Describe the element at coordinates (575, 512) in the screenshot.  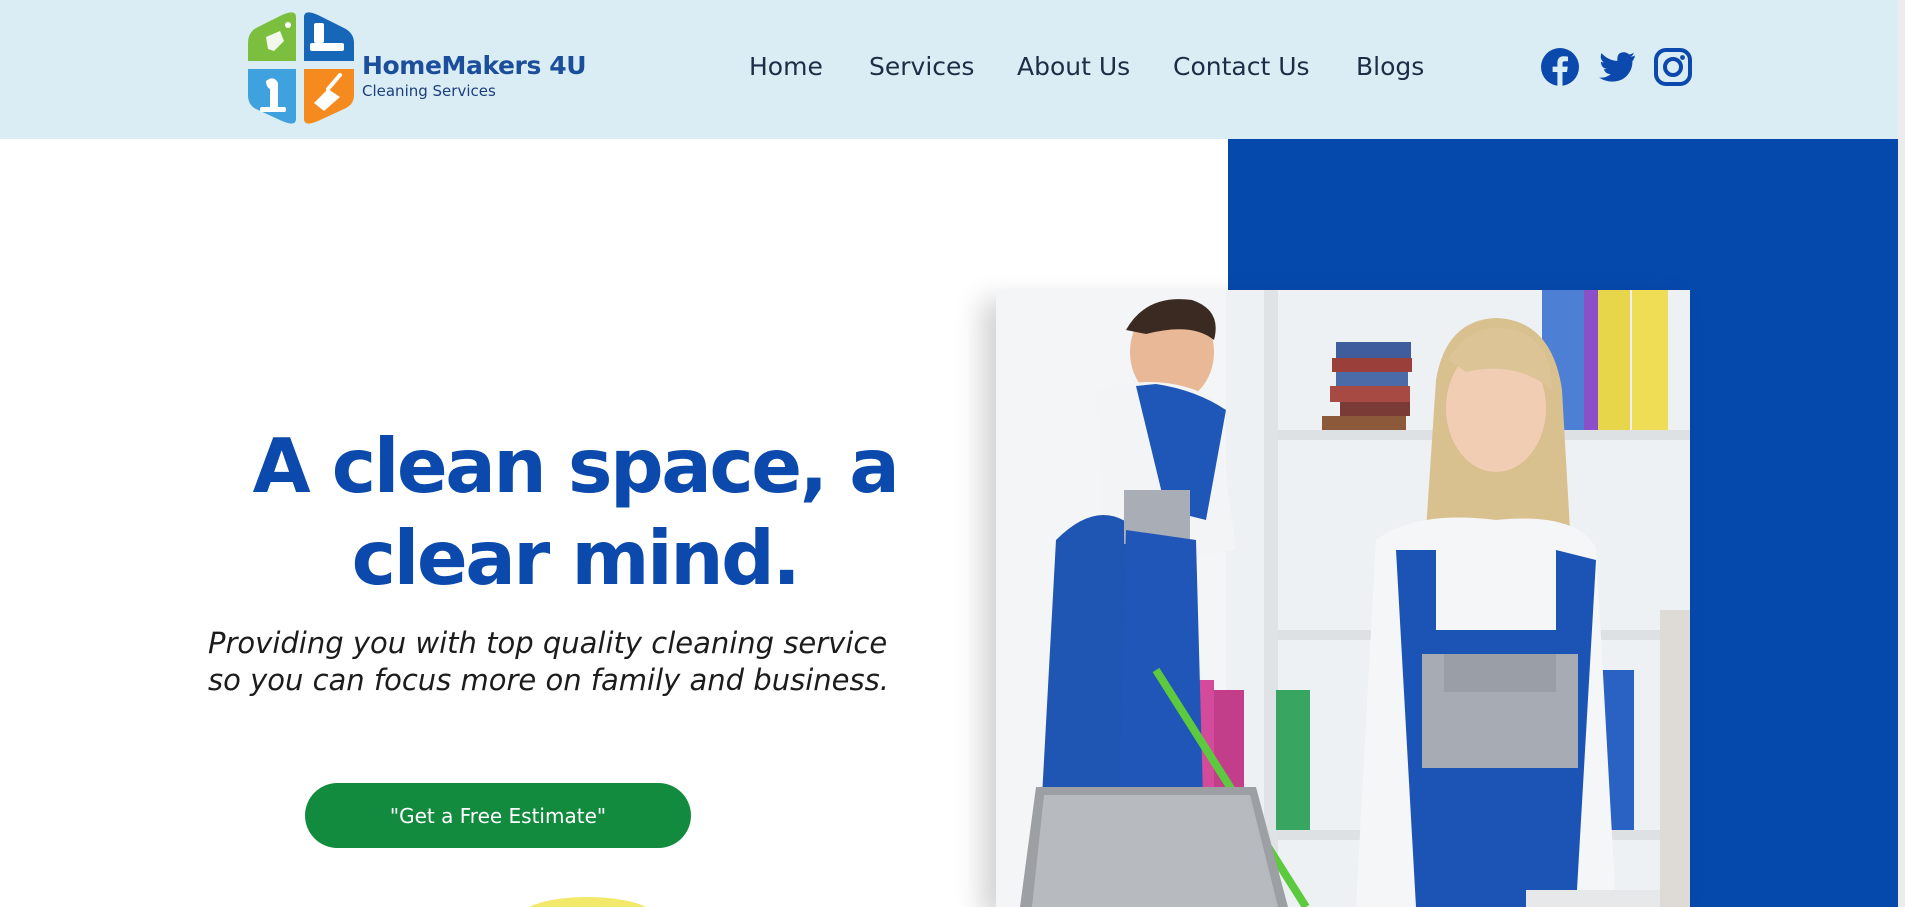
I see `hero-title: A clean space, a clear mind.` at that location.